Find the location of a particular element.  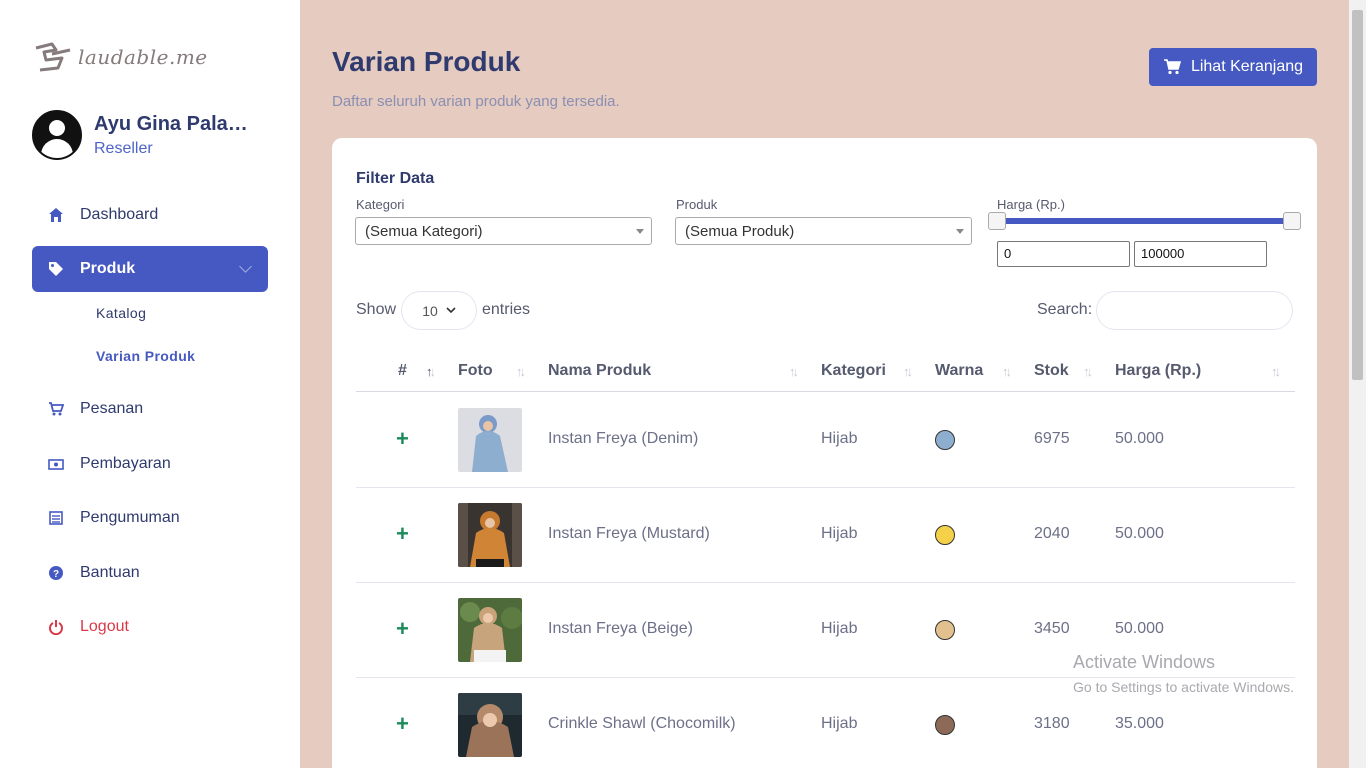

produk-value: (Semua Produk) is located at coordinates (740, 231).